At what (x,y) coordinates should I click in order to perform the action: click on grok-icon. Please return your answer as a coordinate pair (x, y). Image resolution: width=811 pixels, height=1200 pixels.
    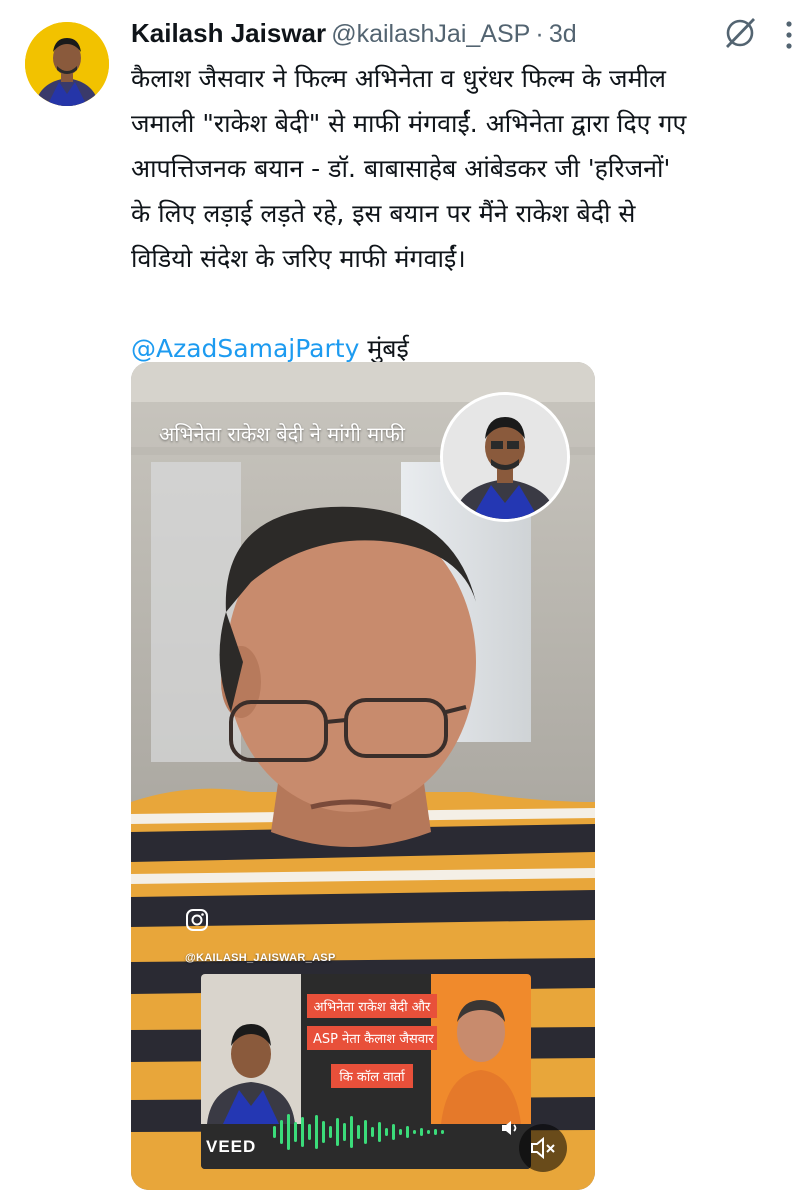
    Looking at the image, I should click on (740, 33).